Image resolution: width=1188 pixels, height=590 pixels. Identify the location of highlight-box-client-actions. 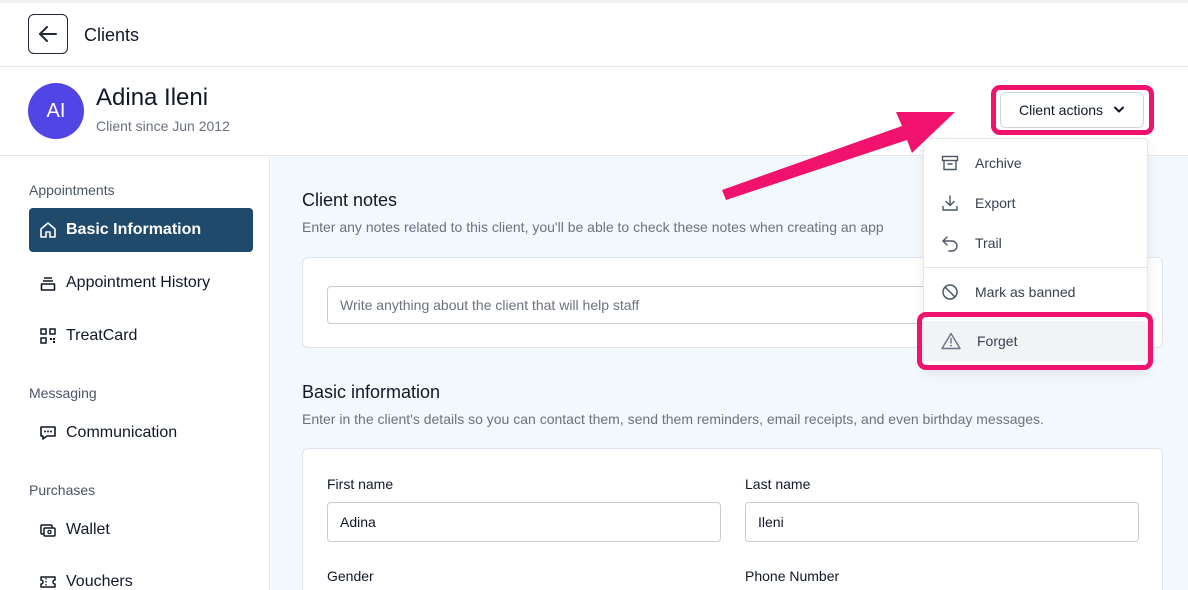
(1072, 110).